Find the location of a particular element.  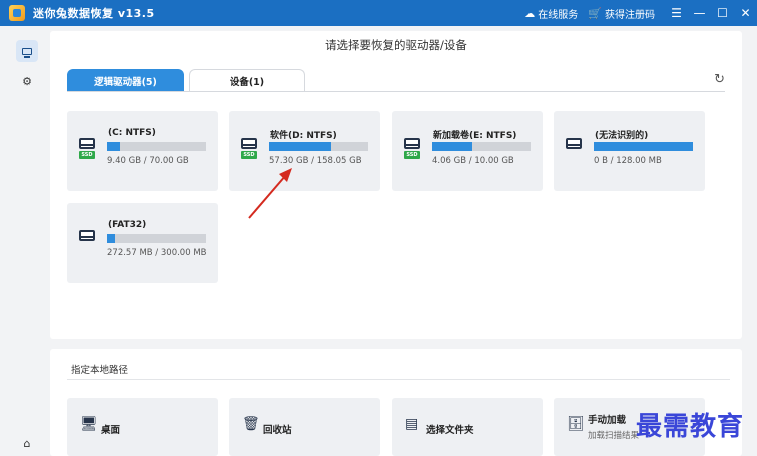

recycle-bin-location-card: 🗑 回收站 is located at coordinates (304, 427).